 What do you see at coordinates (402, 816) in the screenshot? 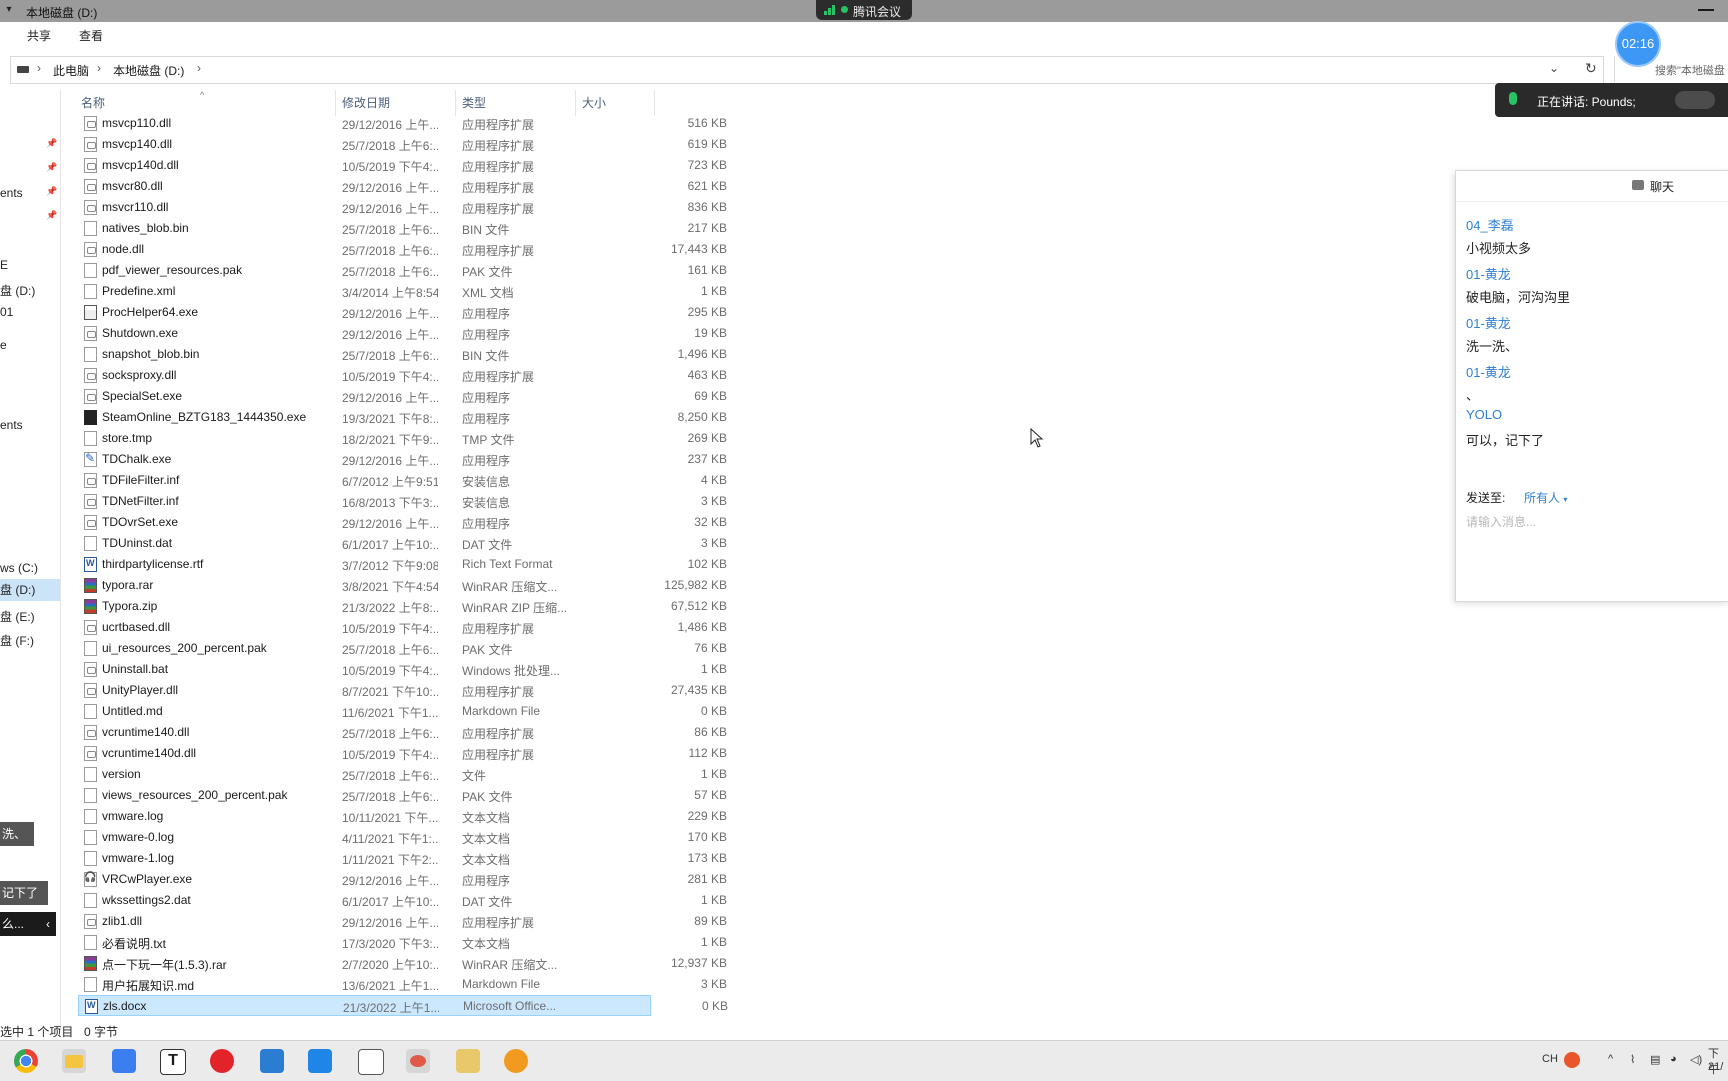
I see `file-row: vmware.log 10/11/2021 下午... 文本文档 229 KB` at bounding box center [402, 816].